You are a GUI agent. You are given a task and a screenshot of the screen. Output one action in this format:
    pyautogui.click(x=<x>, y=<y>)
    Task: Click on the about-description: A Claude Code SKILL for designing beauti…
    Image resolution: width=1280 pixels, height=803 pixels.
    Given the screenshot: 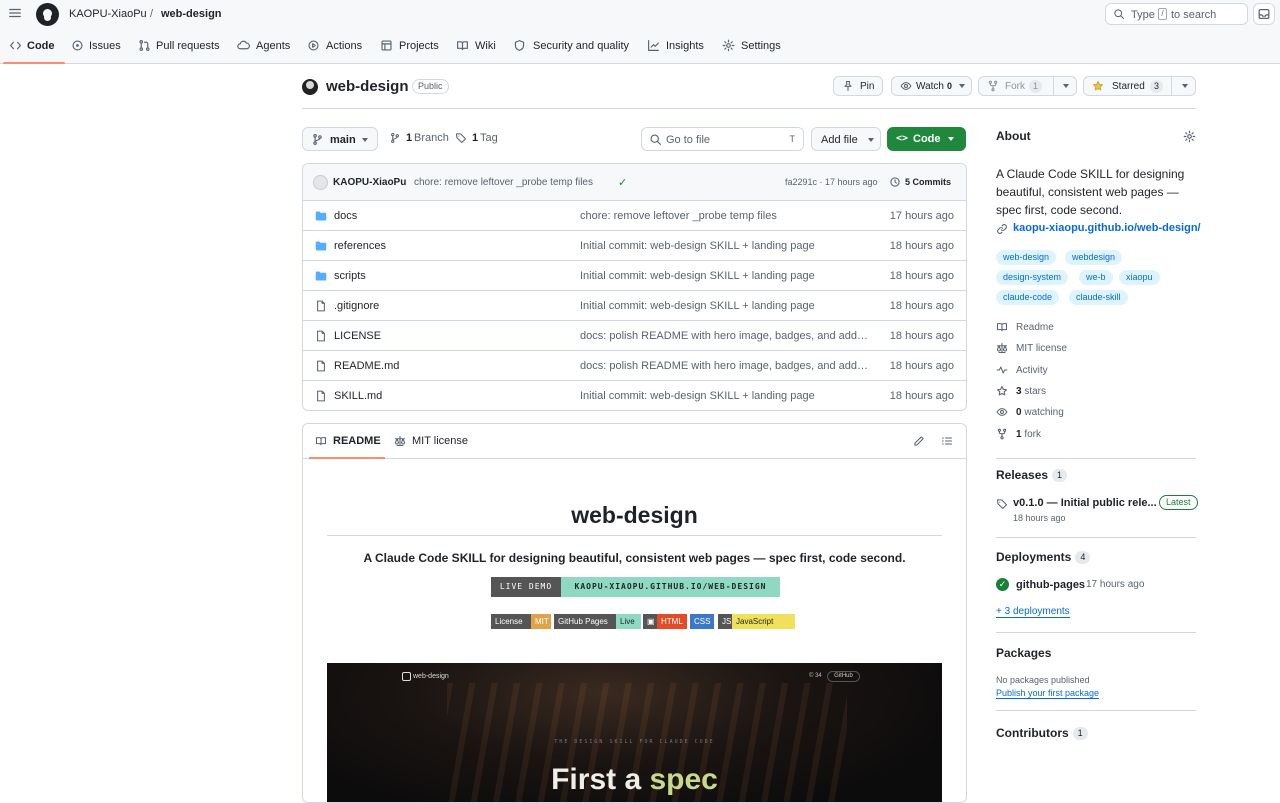 What is the action you would take?
    pyautogui.click(x=1090, y=192)
    